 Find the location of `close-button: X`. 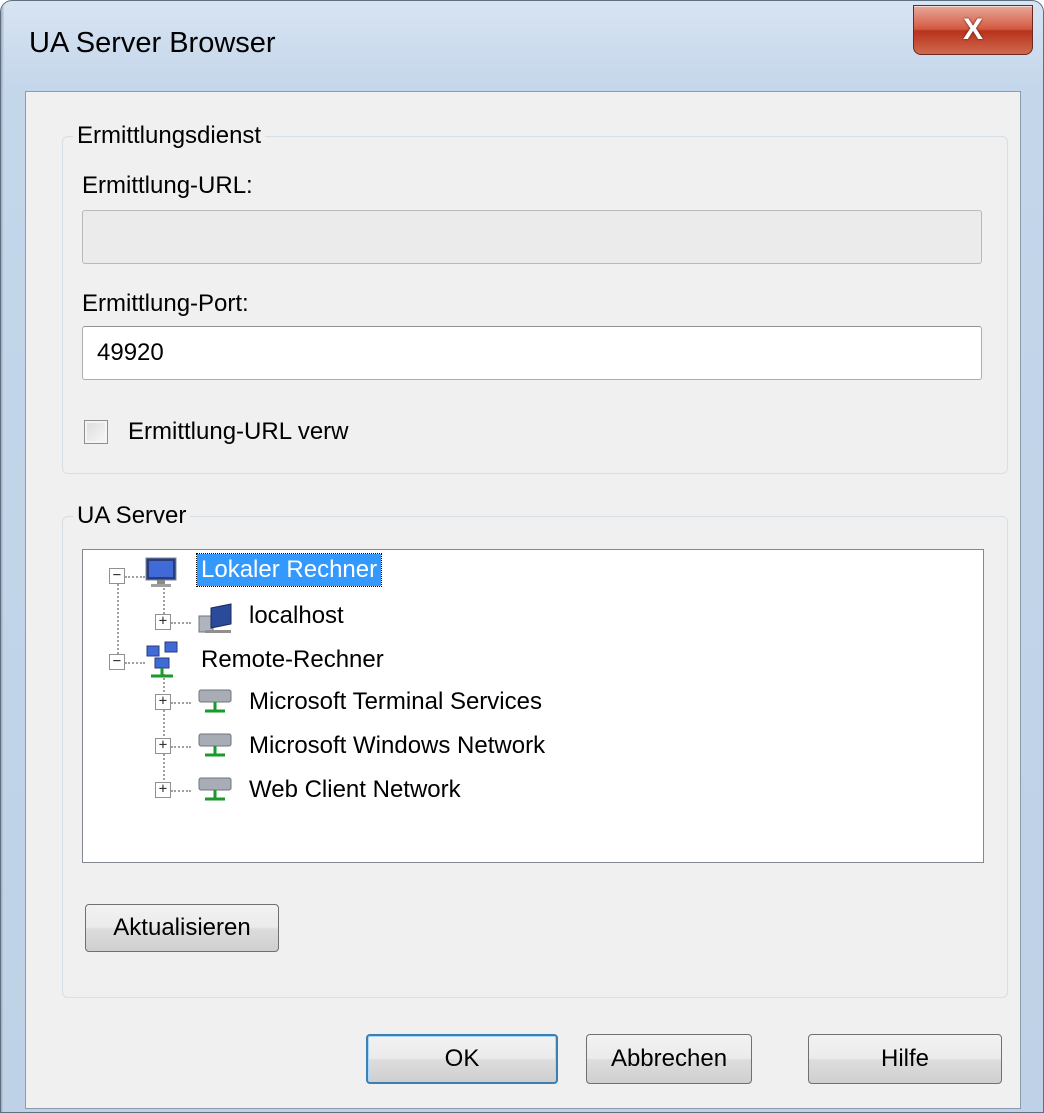

close-button: X is located at coordinates (973, 30).